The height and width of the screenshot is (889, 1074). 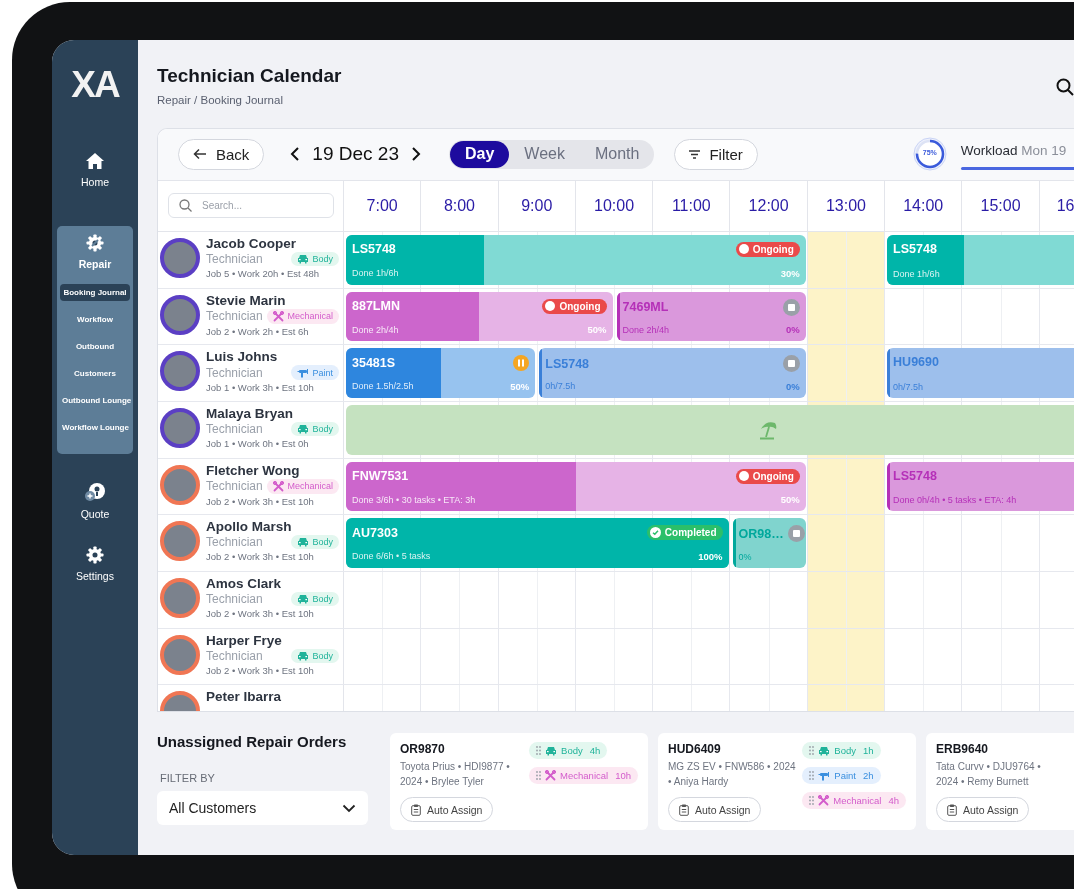 I want to click on job-bar: AU7303 Completed Done 6/6h • 5 tasks 100%, so click(x=537, y=543).